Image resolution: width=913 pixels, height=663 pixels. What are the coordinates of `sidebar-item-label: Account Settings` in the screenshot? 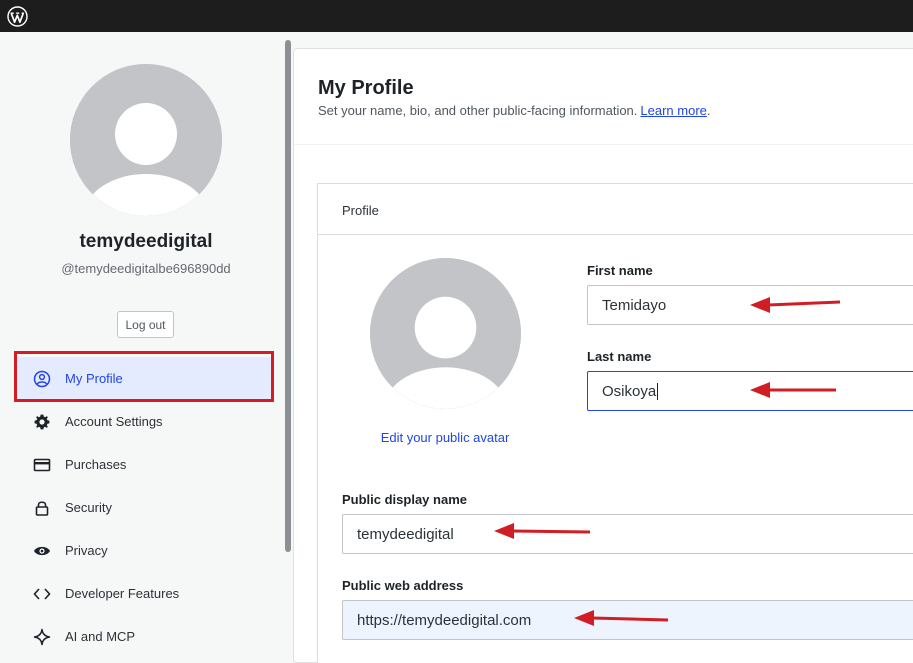 It's located at (114, 421).